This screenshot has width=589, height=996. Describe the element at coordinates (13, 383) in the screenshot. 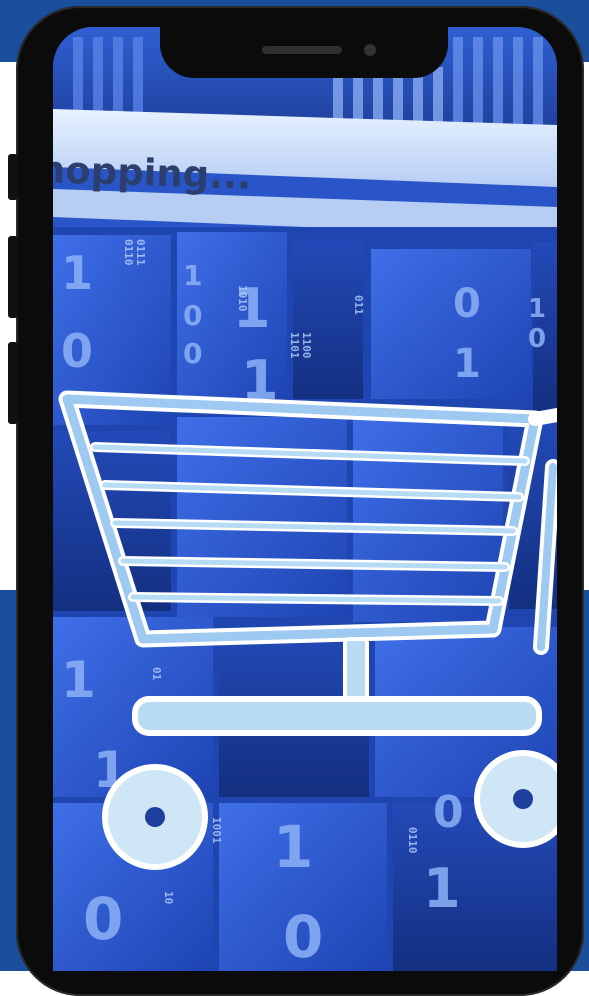

I see `phone-side-button-volume-down` at that location.